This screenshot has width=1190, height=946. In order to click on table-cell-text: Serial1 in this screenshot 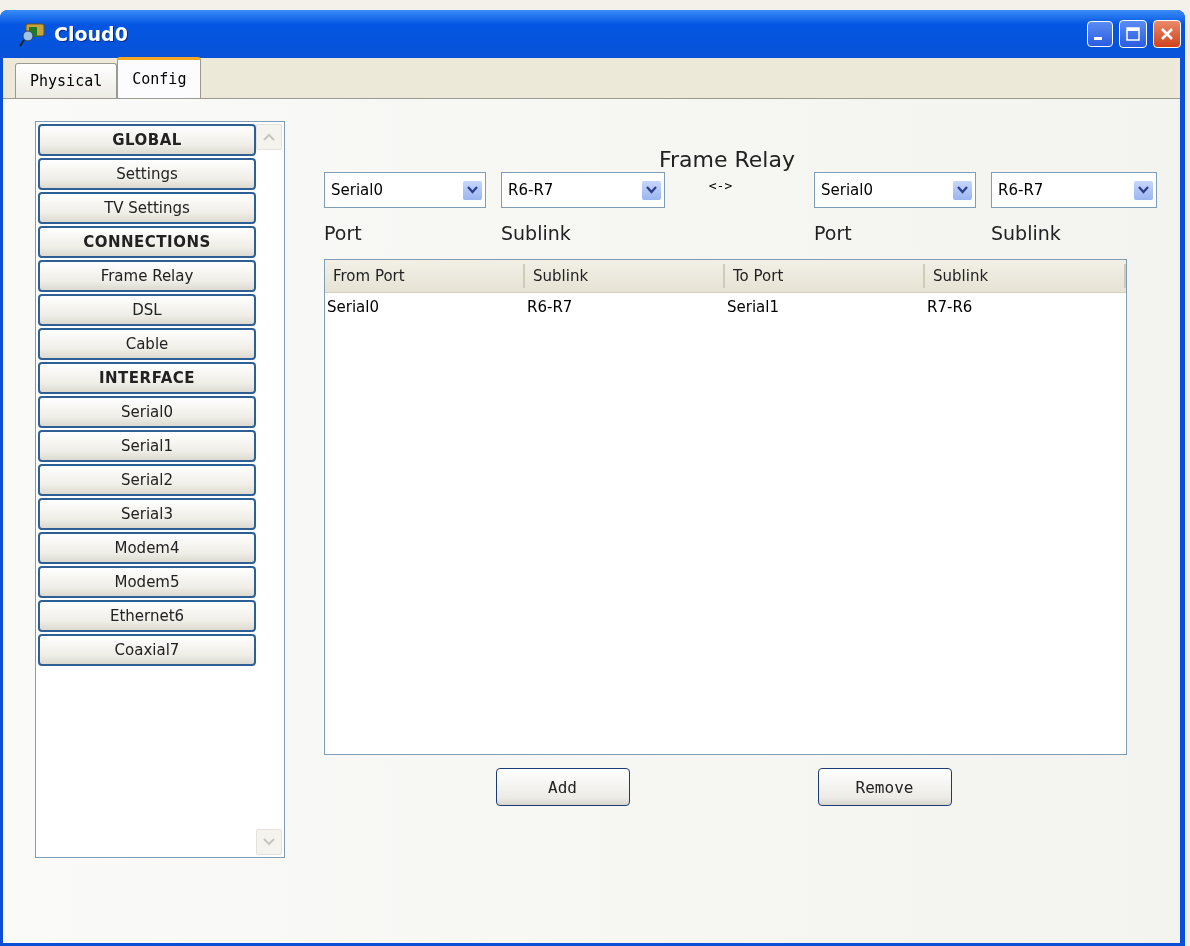, I will do `click(753, 307)`.